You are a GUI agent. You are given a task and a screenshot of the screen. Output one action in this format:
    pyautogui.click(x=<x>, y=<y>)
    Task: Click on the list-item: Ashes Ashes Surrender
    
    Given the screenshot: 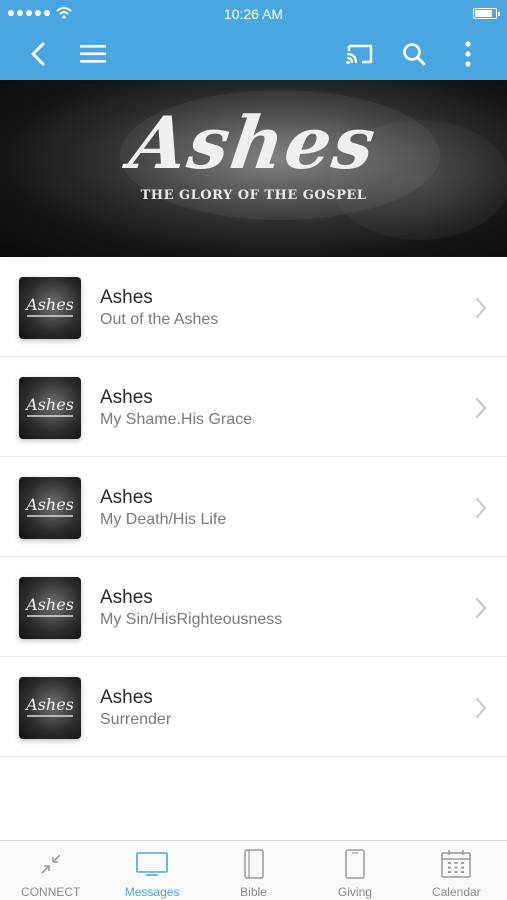 What is the action you would take?
    pyautogui.click(x=253, y=707)
    